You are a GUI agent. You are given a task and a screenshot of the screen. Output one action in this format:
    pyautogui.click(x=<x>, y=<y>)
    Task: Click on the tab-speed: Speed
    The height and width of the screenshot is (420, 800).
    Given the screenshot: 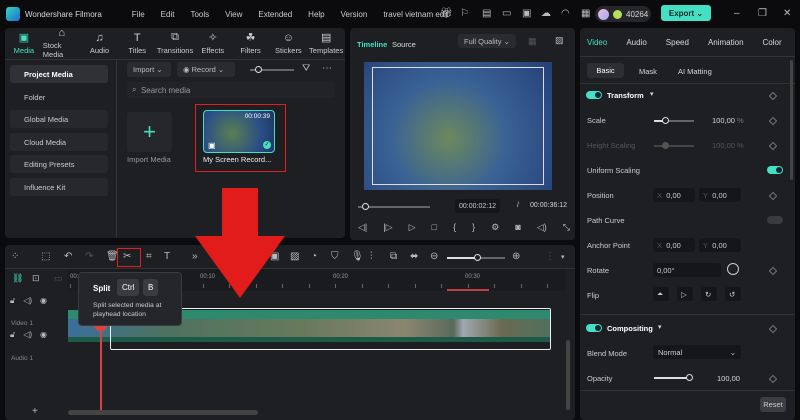 What is the action you would take?
    pyautogui.click(x=677, y=42)
    